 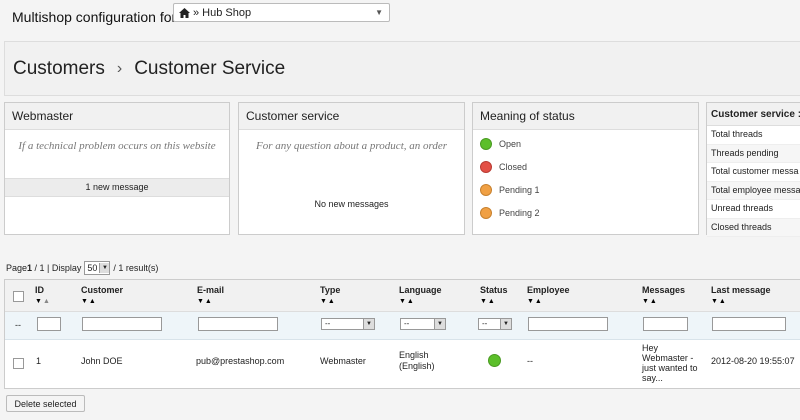 I want to click on per-page-select: 50 ▼, so click(x=97, y=268).